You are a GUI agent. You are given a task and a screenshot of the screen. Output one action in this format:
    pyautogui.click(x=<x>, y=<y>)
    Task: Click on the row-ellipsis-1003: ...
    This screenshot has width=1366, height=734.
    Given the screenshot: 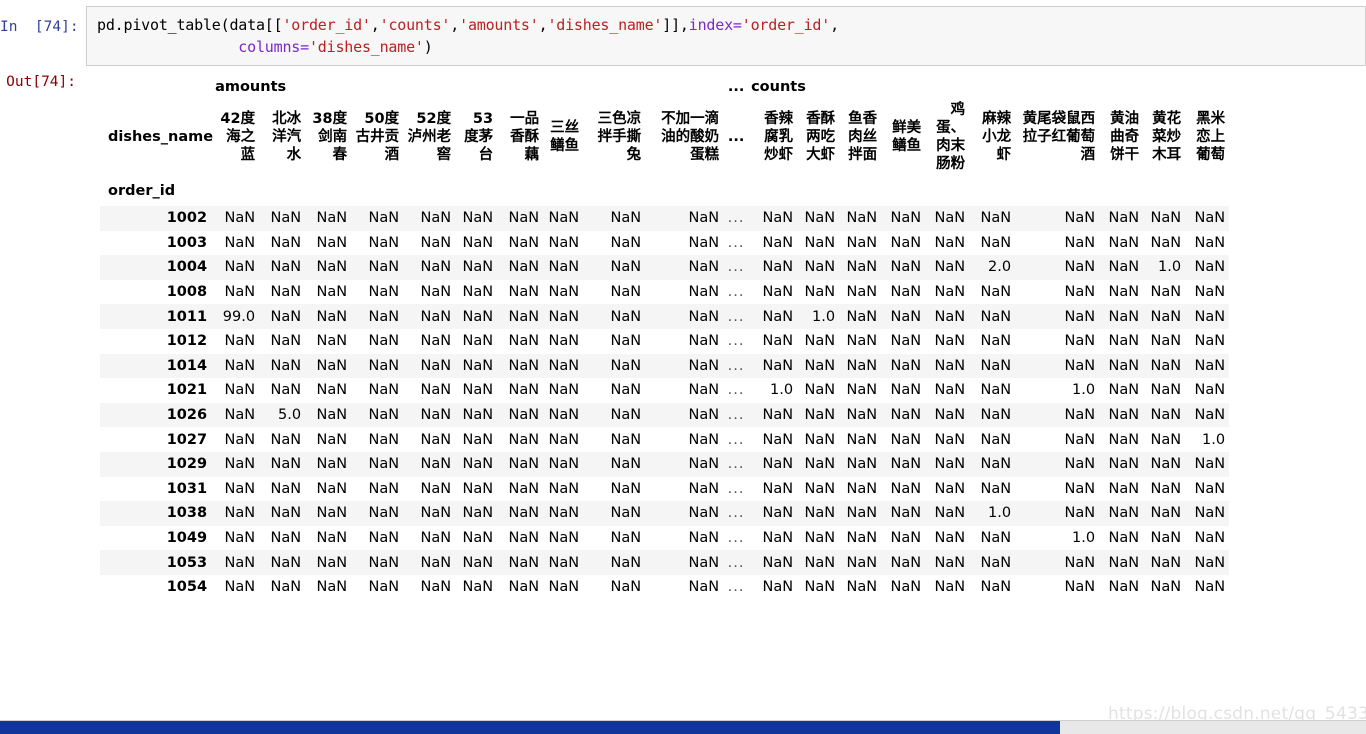 What is the action you would take?
    pyautogui.click(x=736, y=242)
    